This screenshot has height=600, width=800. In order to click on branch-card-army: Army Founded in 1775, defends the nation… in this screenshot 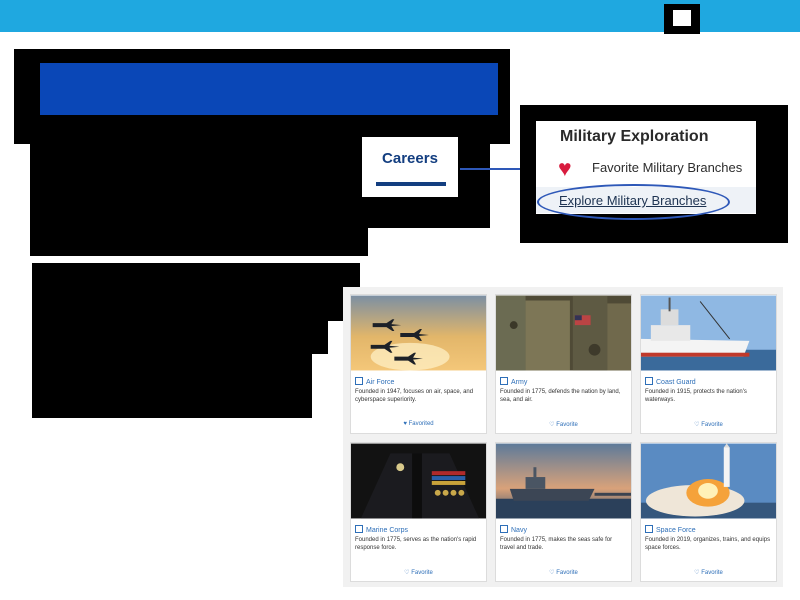, I will do `click(563, 364)`.